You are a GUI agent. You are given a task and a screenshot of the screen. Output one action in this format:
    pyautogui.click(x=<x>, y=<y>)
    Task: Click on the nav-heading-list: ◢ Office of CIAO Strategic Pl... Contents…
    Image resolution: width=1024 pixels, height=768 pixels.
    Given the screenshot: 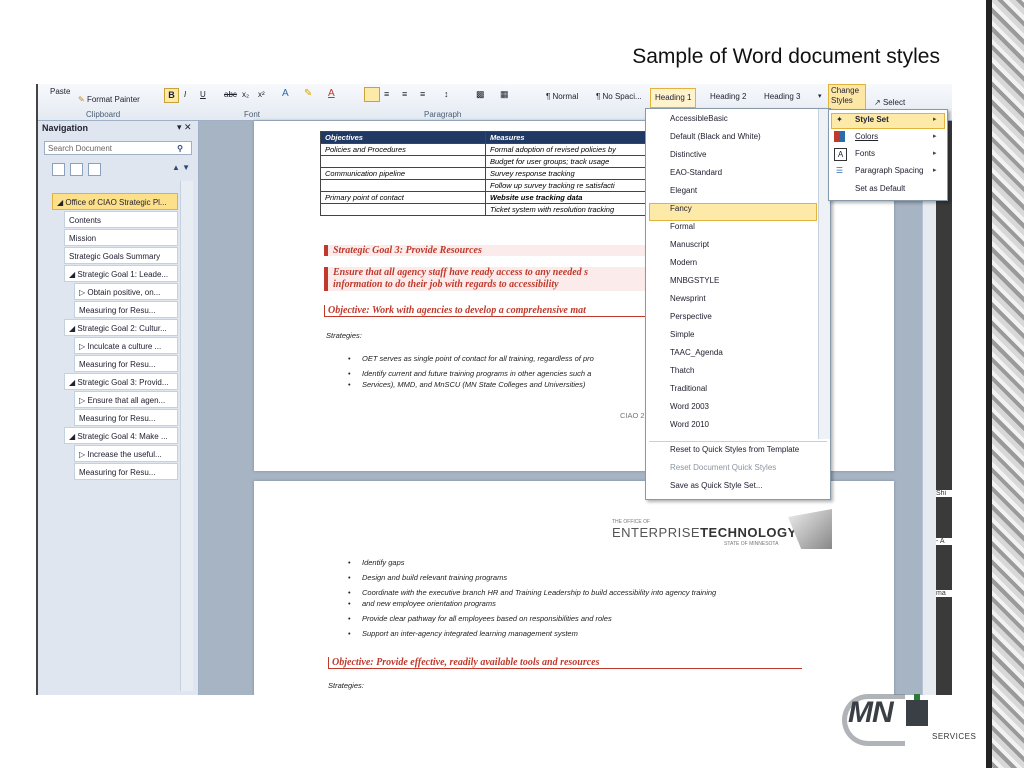 What is the action you would take?
    pyautogui.click(x=115, y=337)
    